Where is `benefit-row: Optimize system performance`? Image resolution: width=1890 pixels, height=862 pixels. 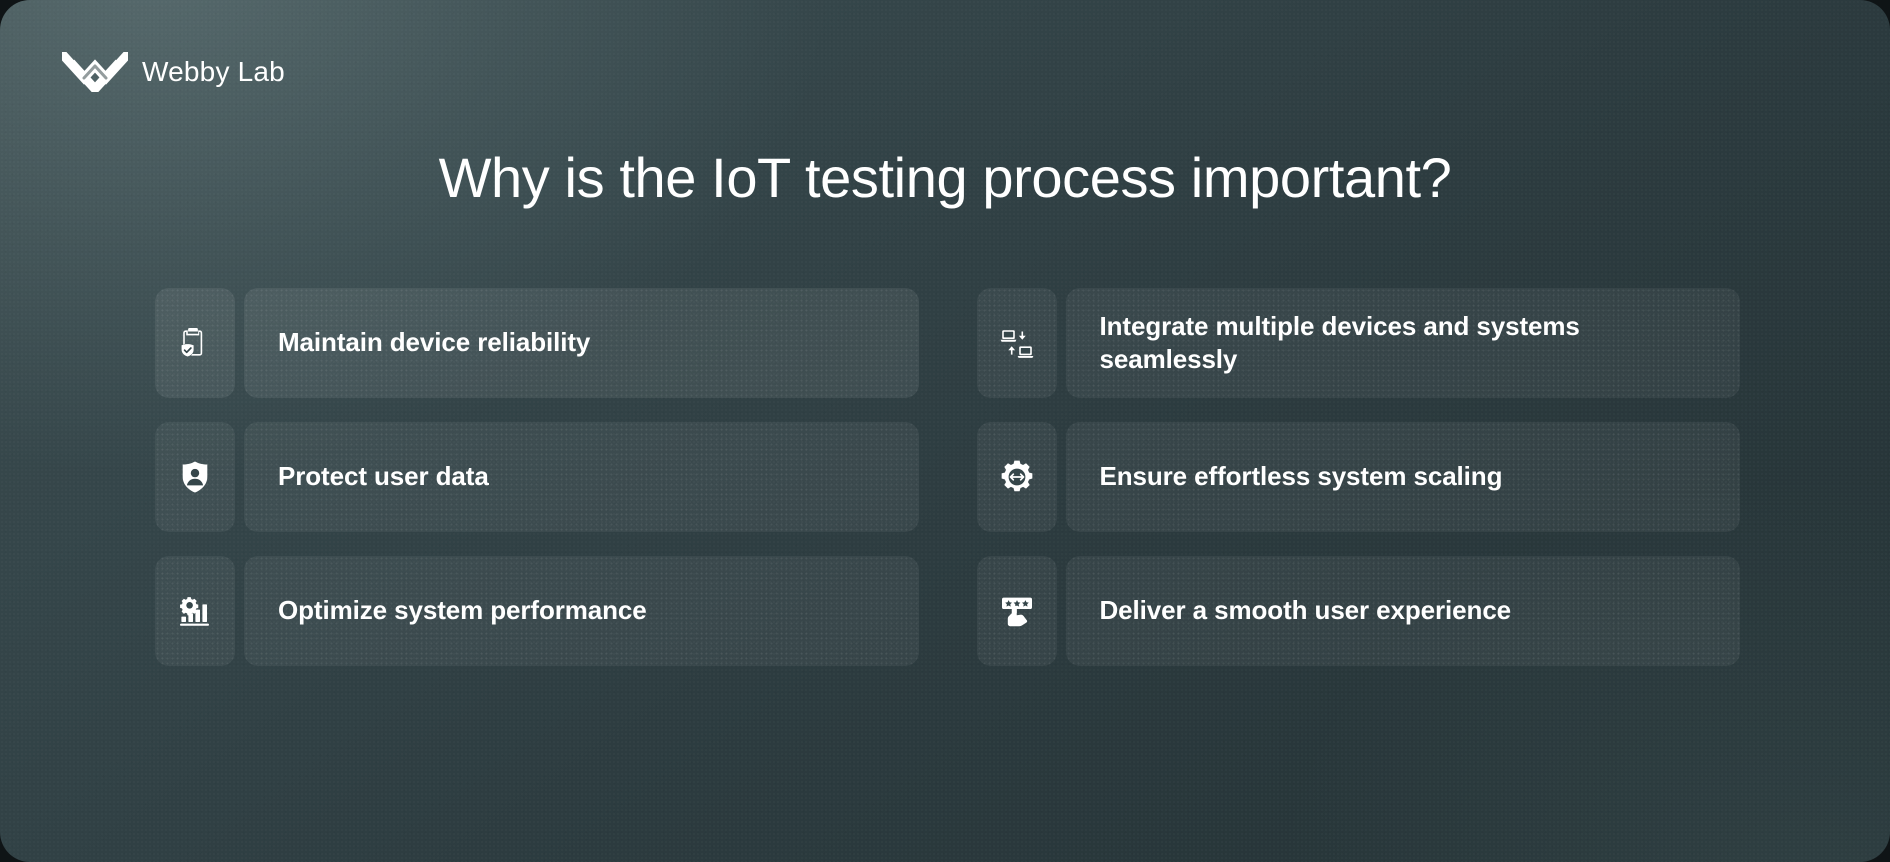
benefit-row: Optimize system performance is located at coordinates (537, 611).